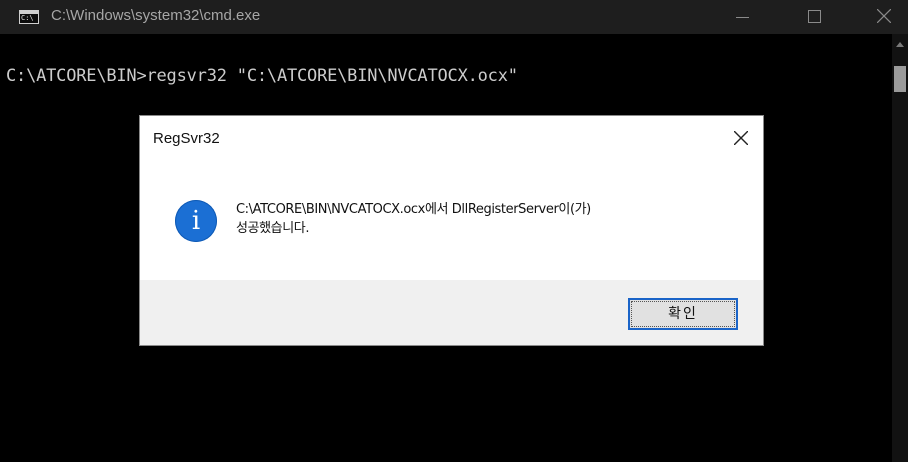 The width and height of the screenshot is (908, 462). I want to click on dialog-close-button, so click(741, 138).